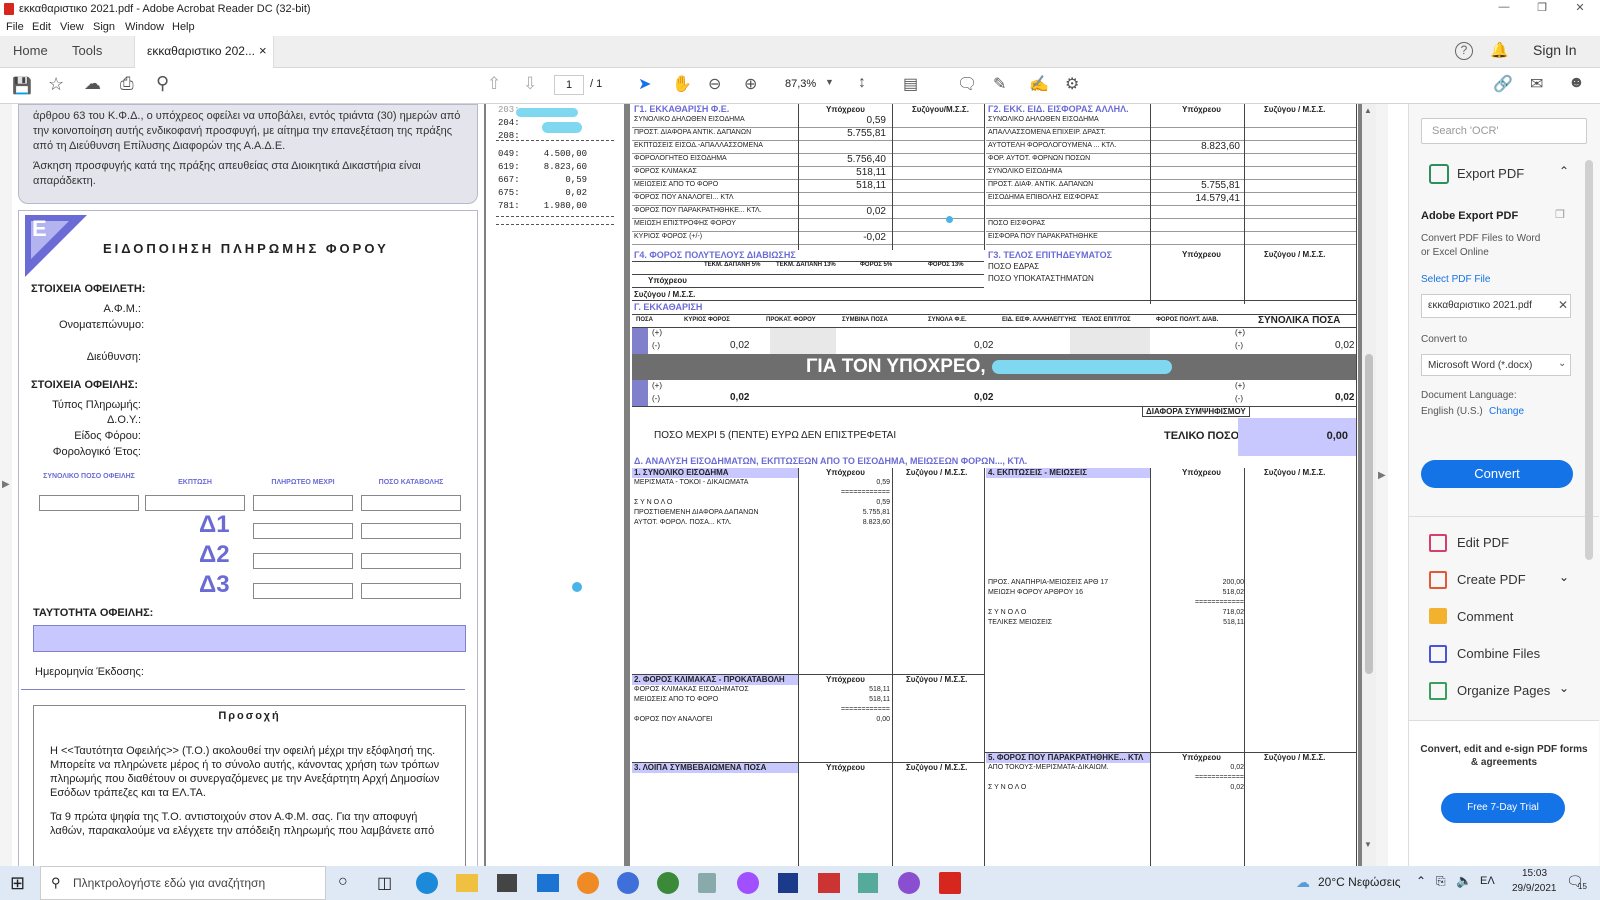 The image size is (1600, 900). What do you see at coordinates (204, 52) in the screenshot?
I see `tab-document: εκκαθαριστικο 202... ×` at bounding box center [204, 52].